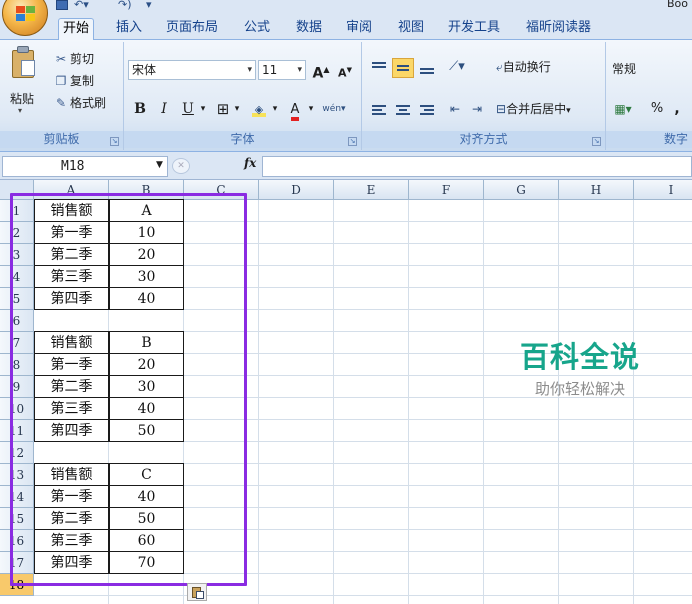 Image resolution: width=692 pixels, height=604 pixels. Describe the element at coordinates (62, 5) in the screenshot. I see `save-icon` at that location.